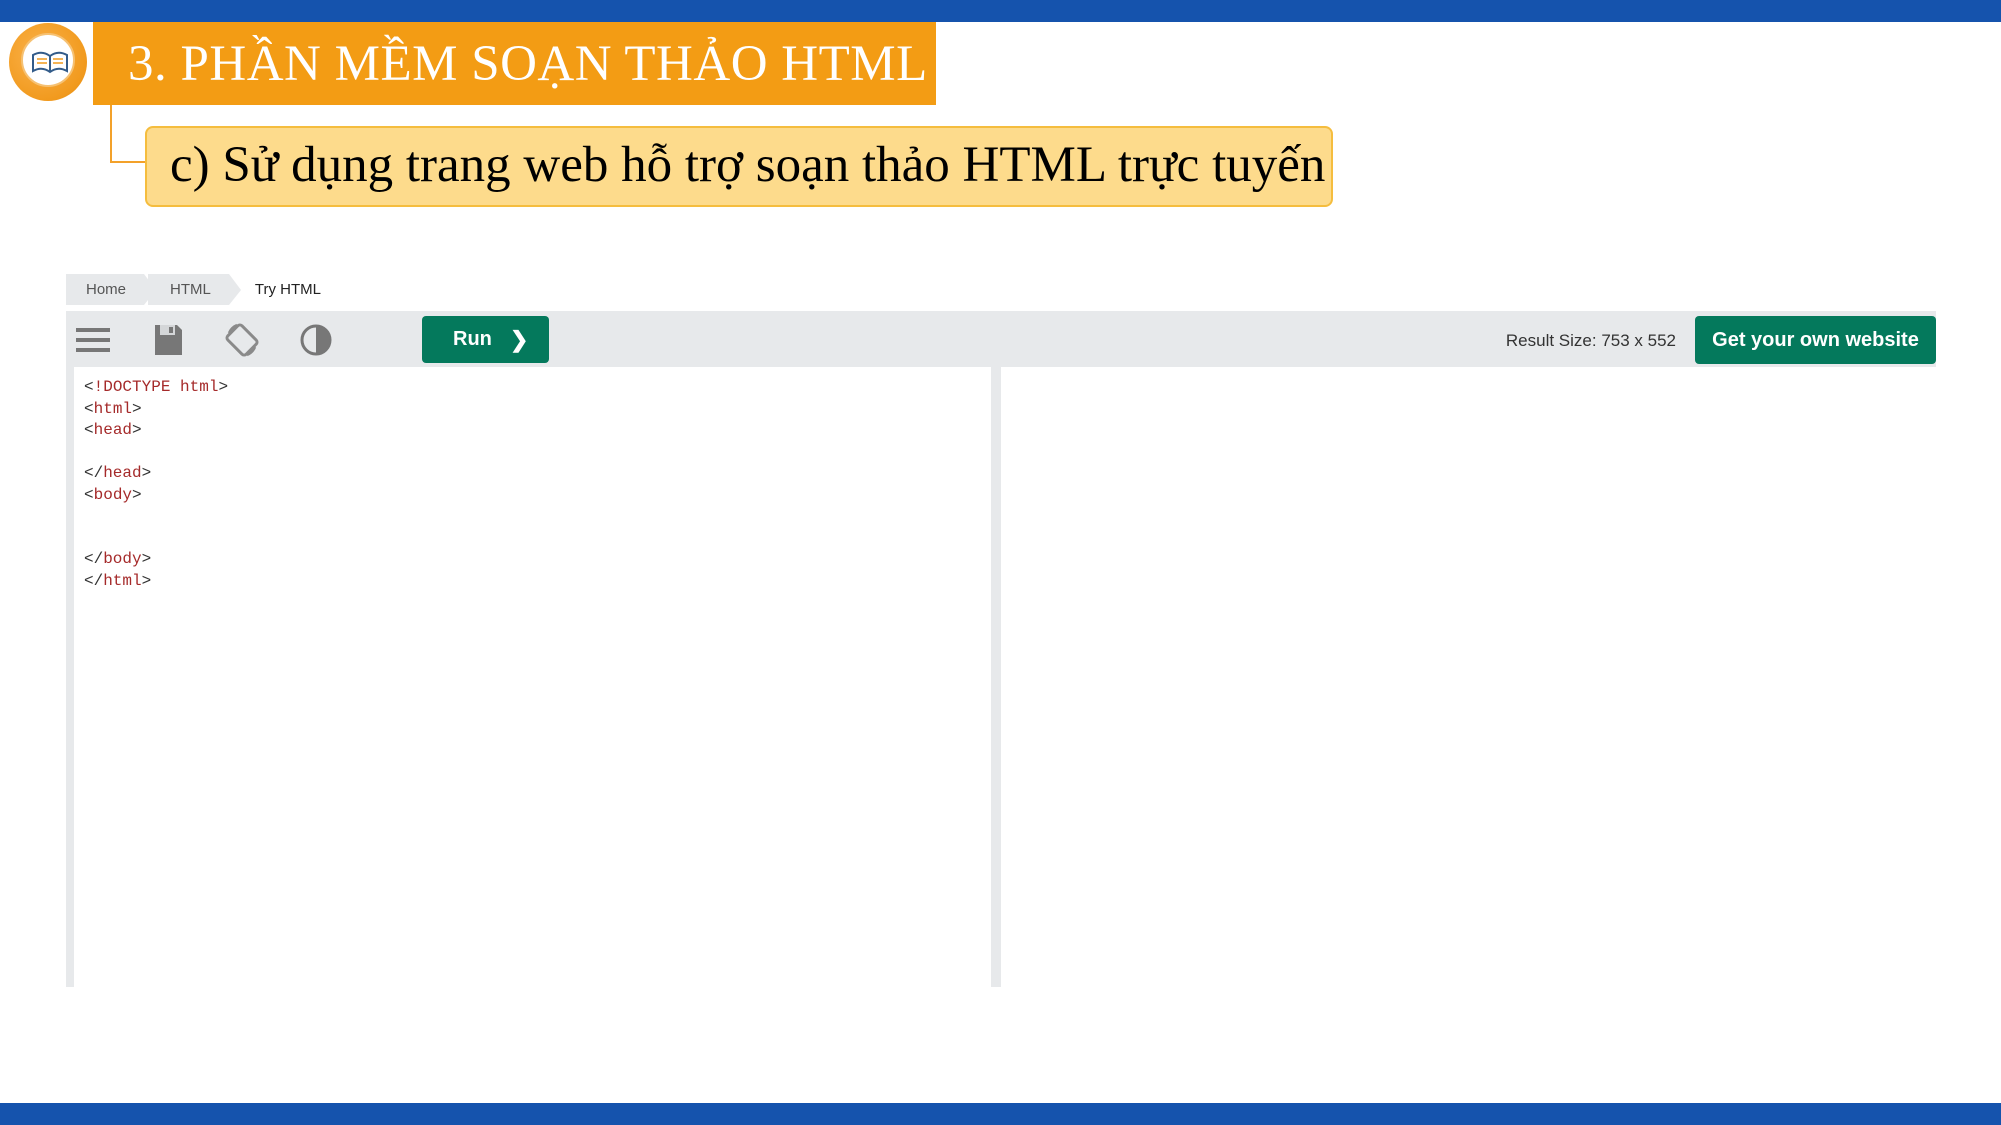  What do you see at coordinates (242, 340) in the screenshot?
I see `rotate-icon` at bounding box center [242, 340].